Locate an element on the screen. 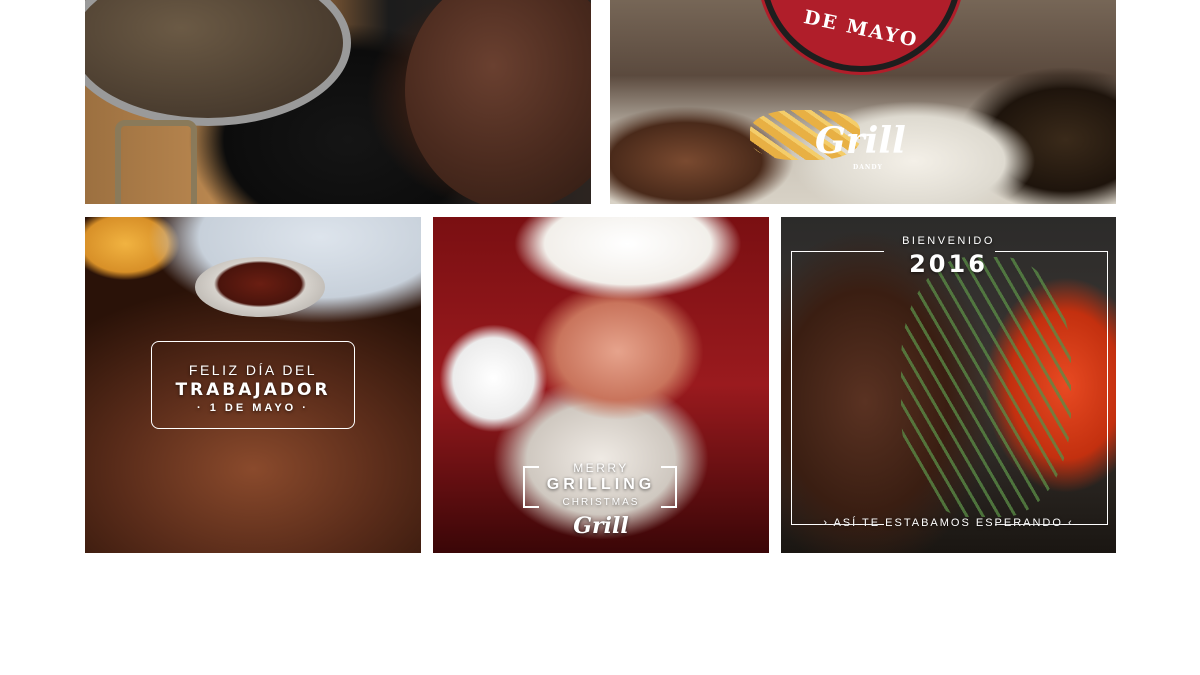 The width and height of the screenshot is (1200, 675). caption-line-3: CHRISTMAS is located at coordinates (601, 502).